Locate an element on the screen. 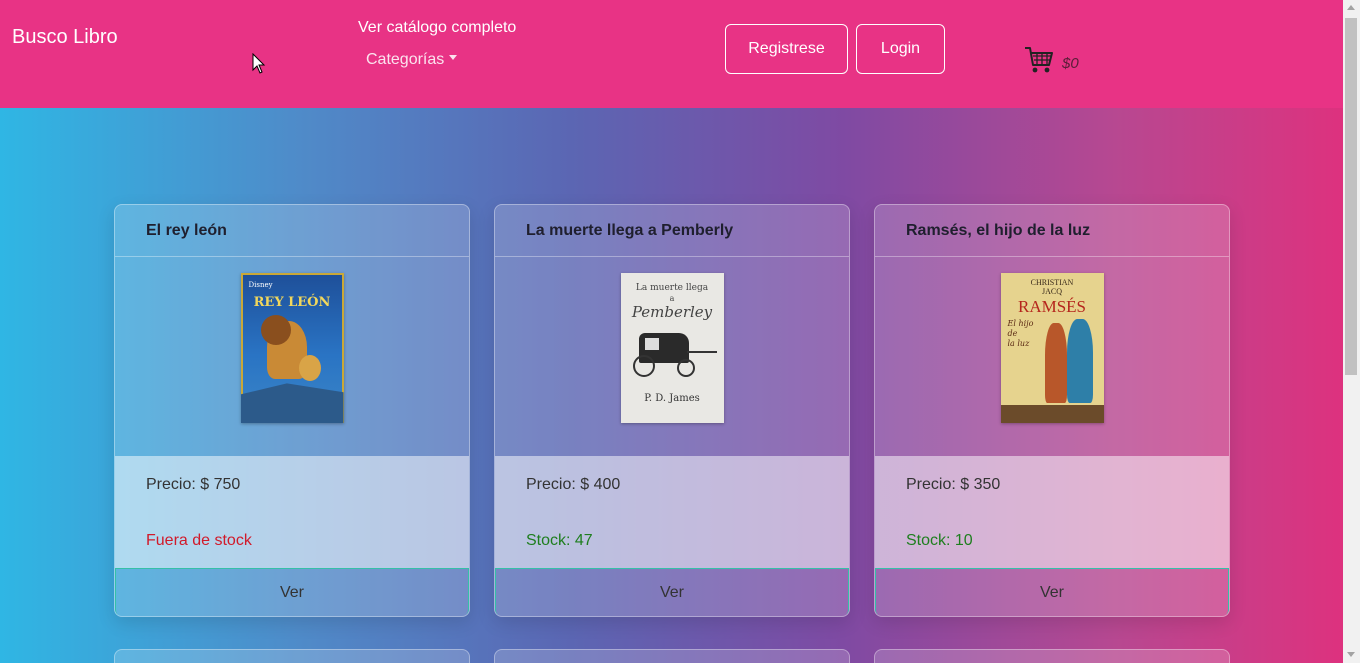  categories-dropdown: Categorías is located at coordinates (412, 60).